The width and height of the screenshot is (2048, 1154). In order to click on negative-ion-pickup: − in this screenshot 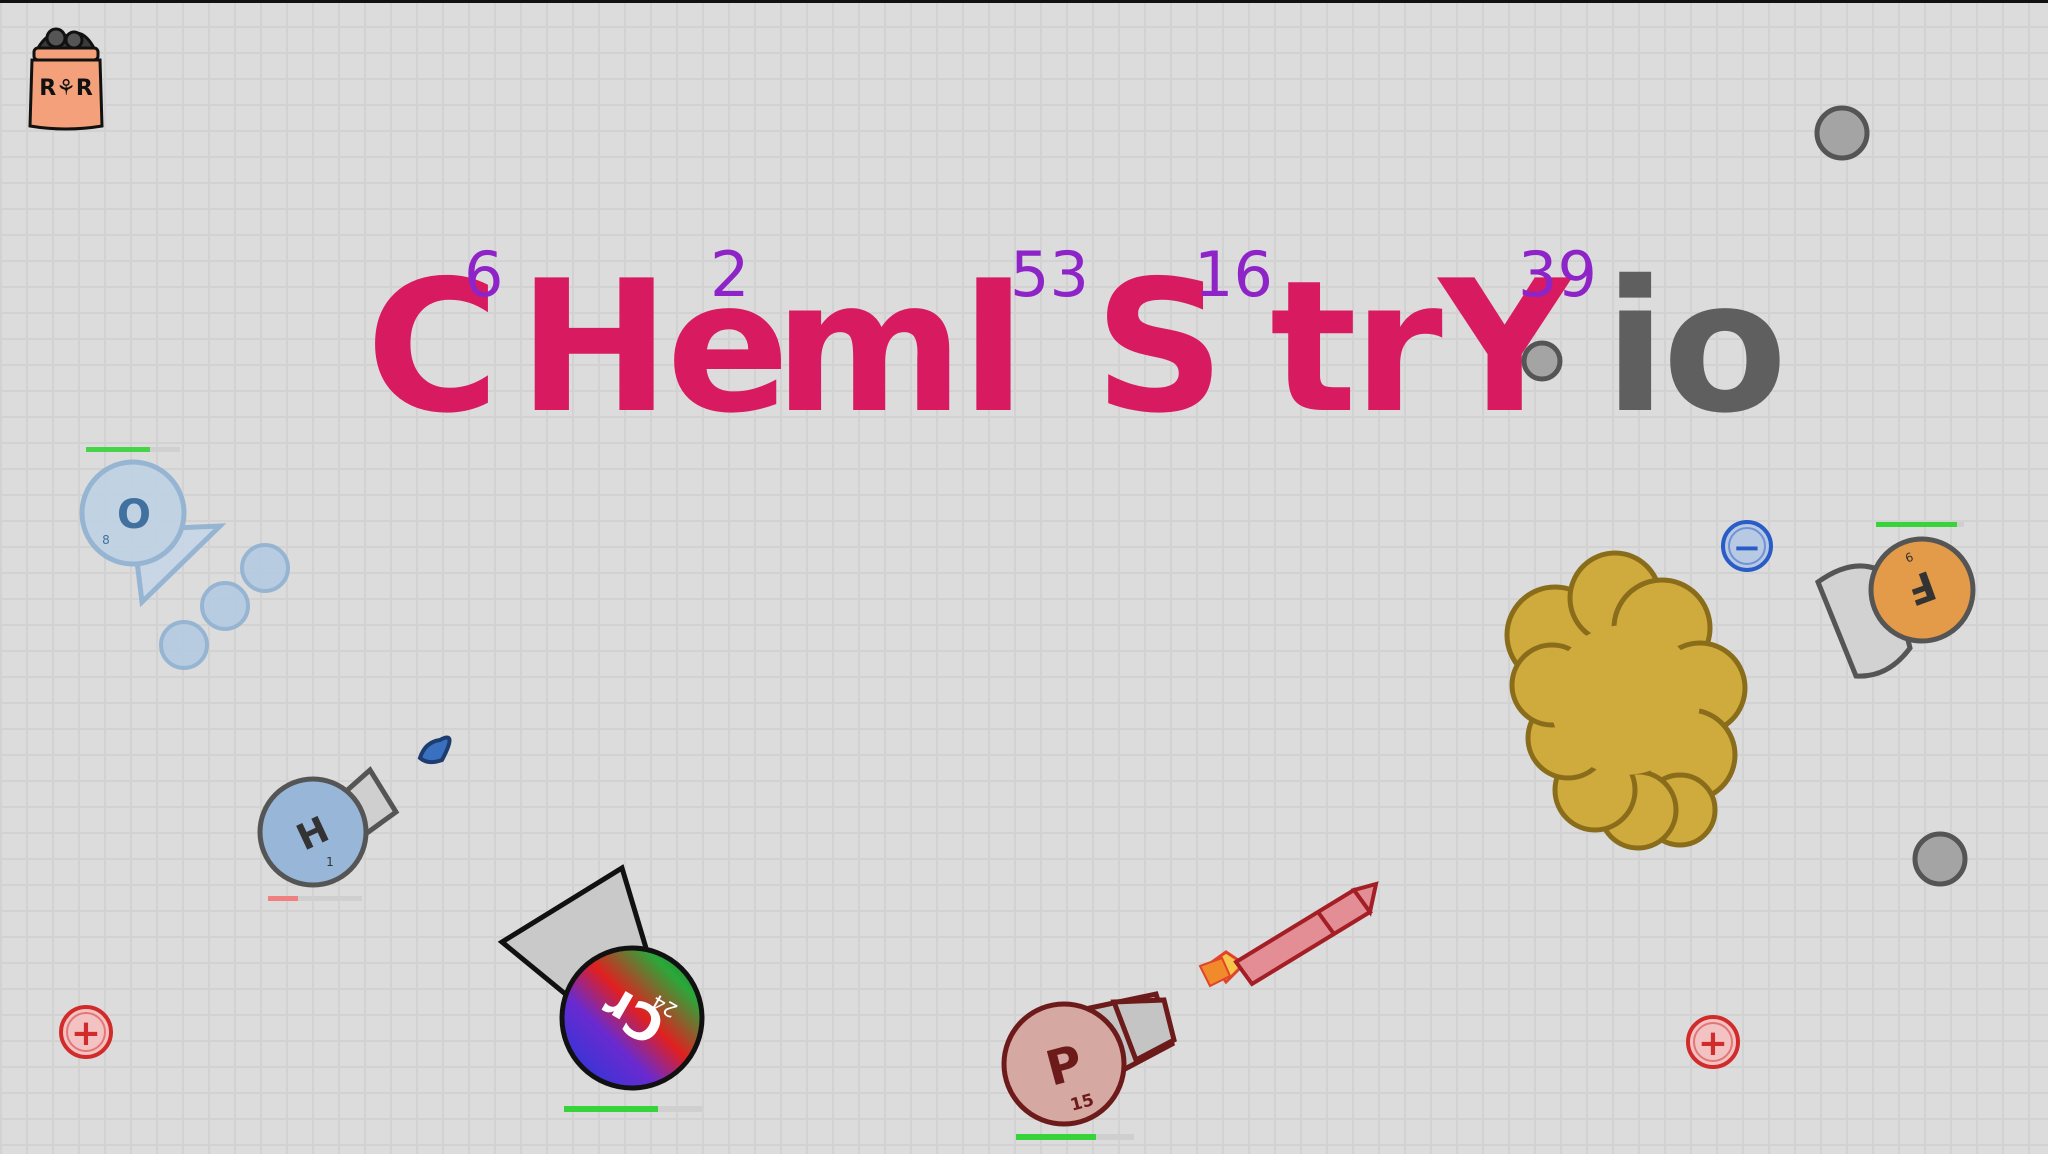, I will do `click(1747, 546)`.